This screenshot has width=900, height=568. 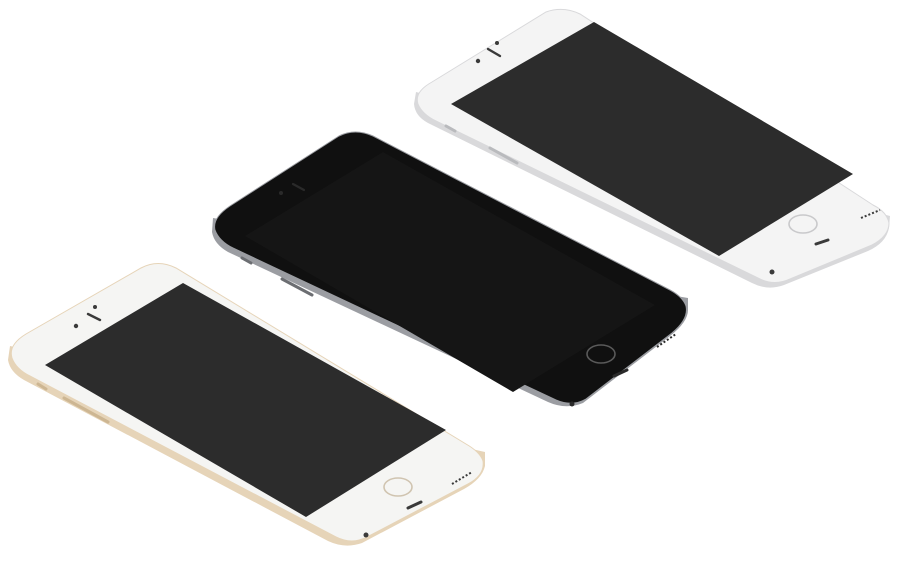 What do you see at coordinates (281, 193) in the screenshot?
I see `phone-space-gray-camera` at bounding box center [281, 193].